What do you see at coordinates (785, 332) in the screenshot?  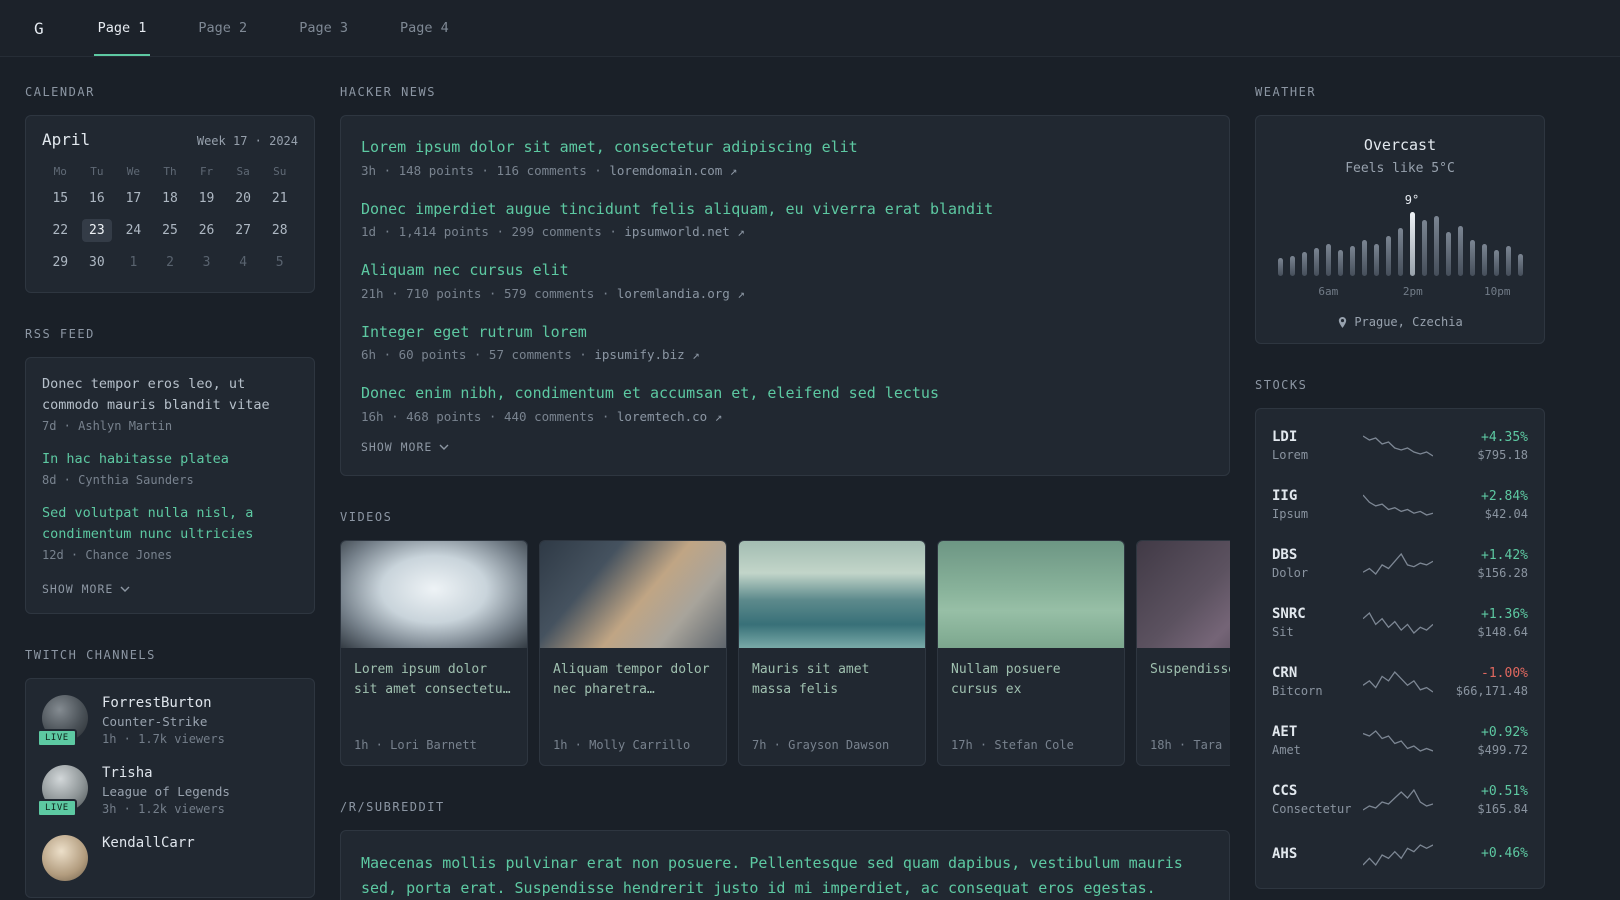 I see `hn-item-link: Integer eget rutrum lorem` at bounding box center [785, 332].